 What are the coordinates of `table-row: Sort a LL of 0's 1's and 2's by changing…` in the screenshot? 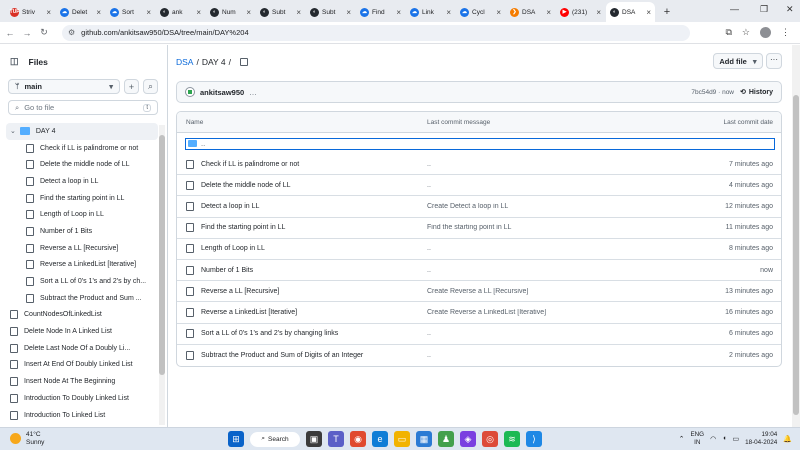 It's located at (479, 334).